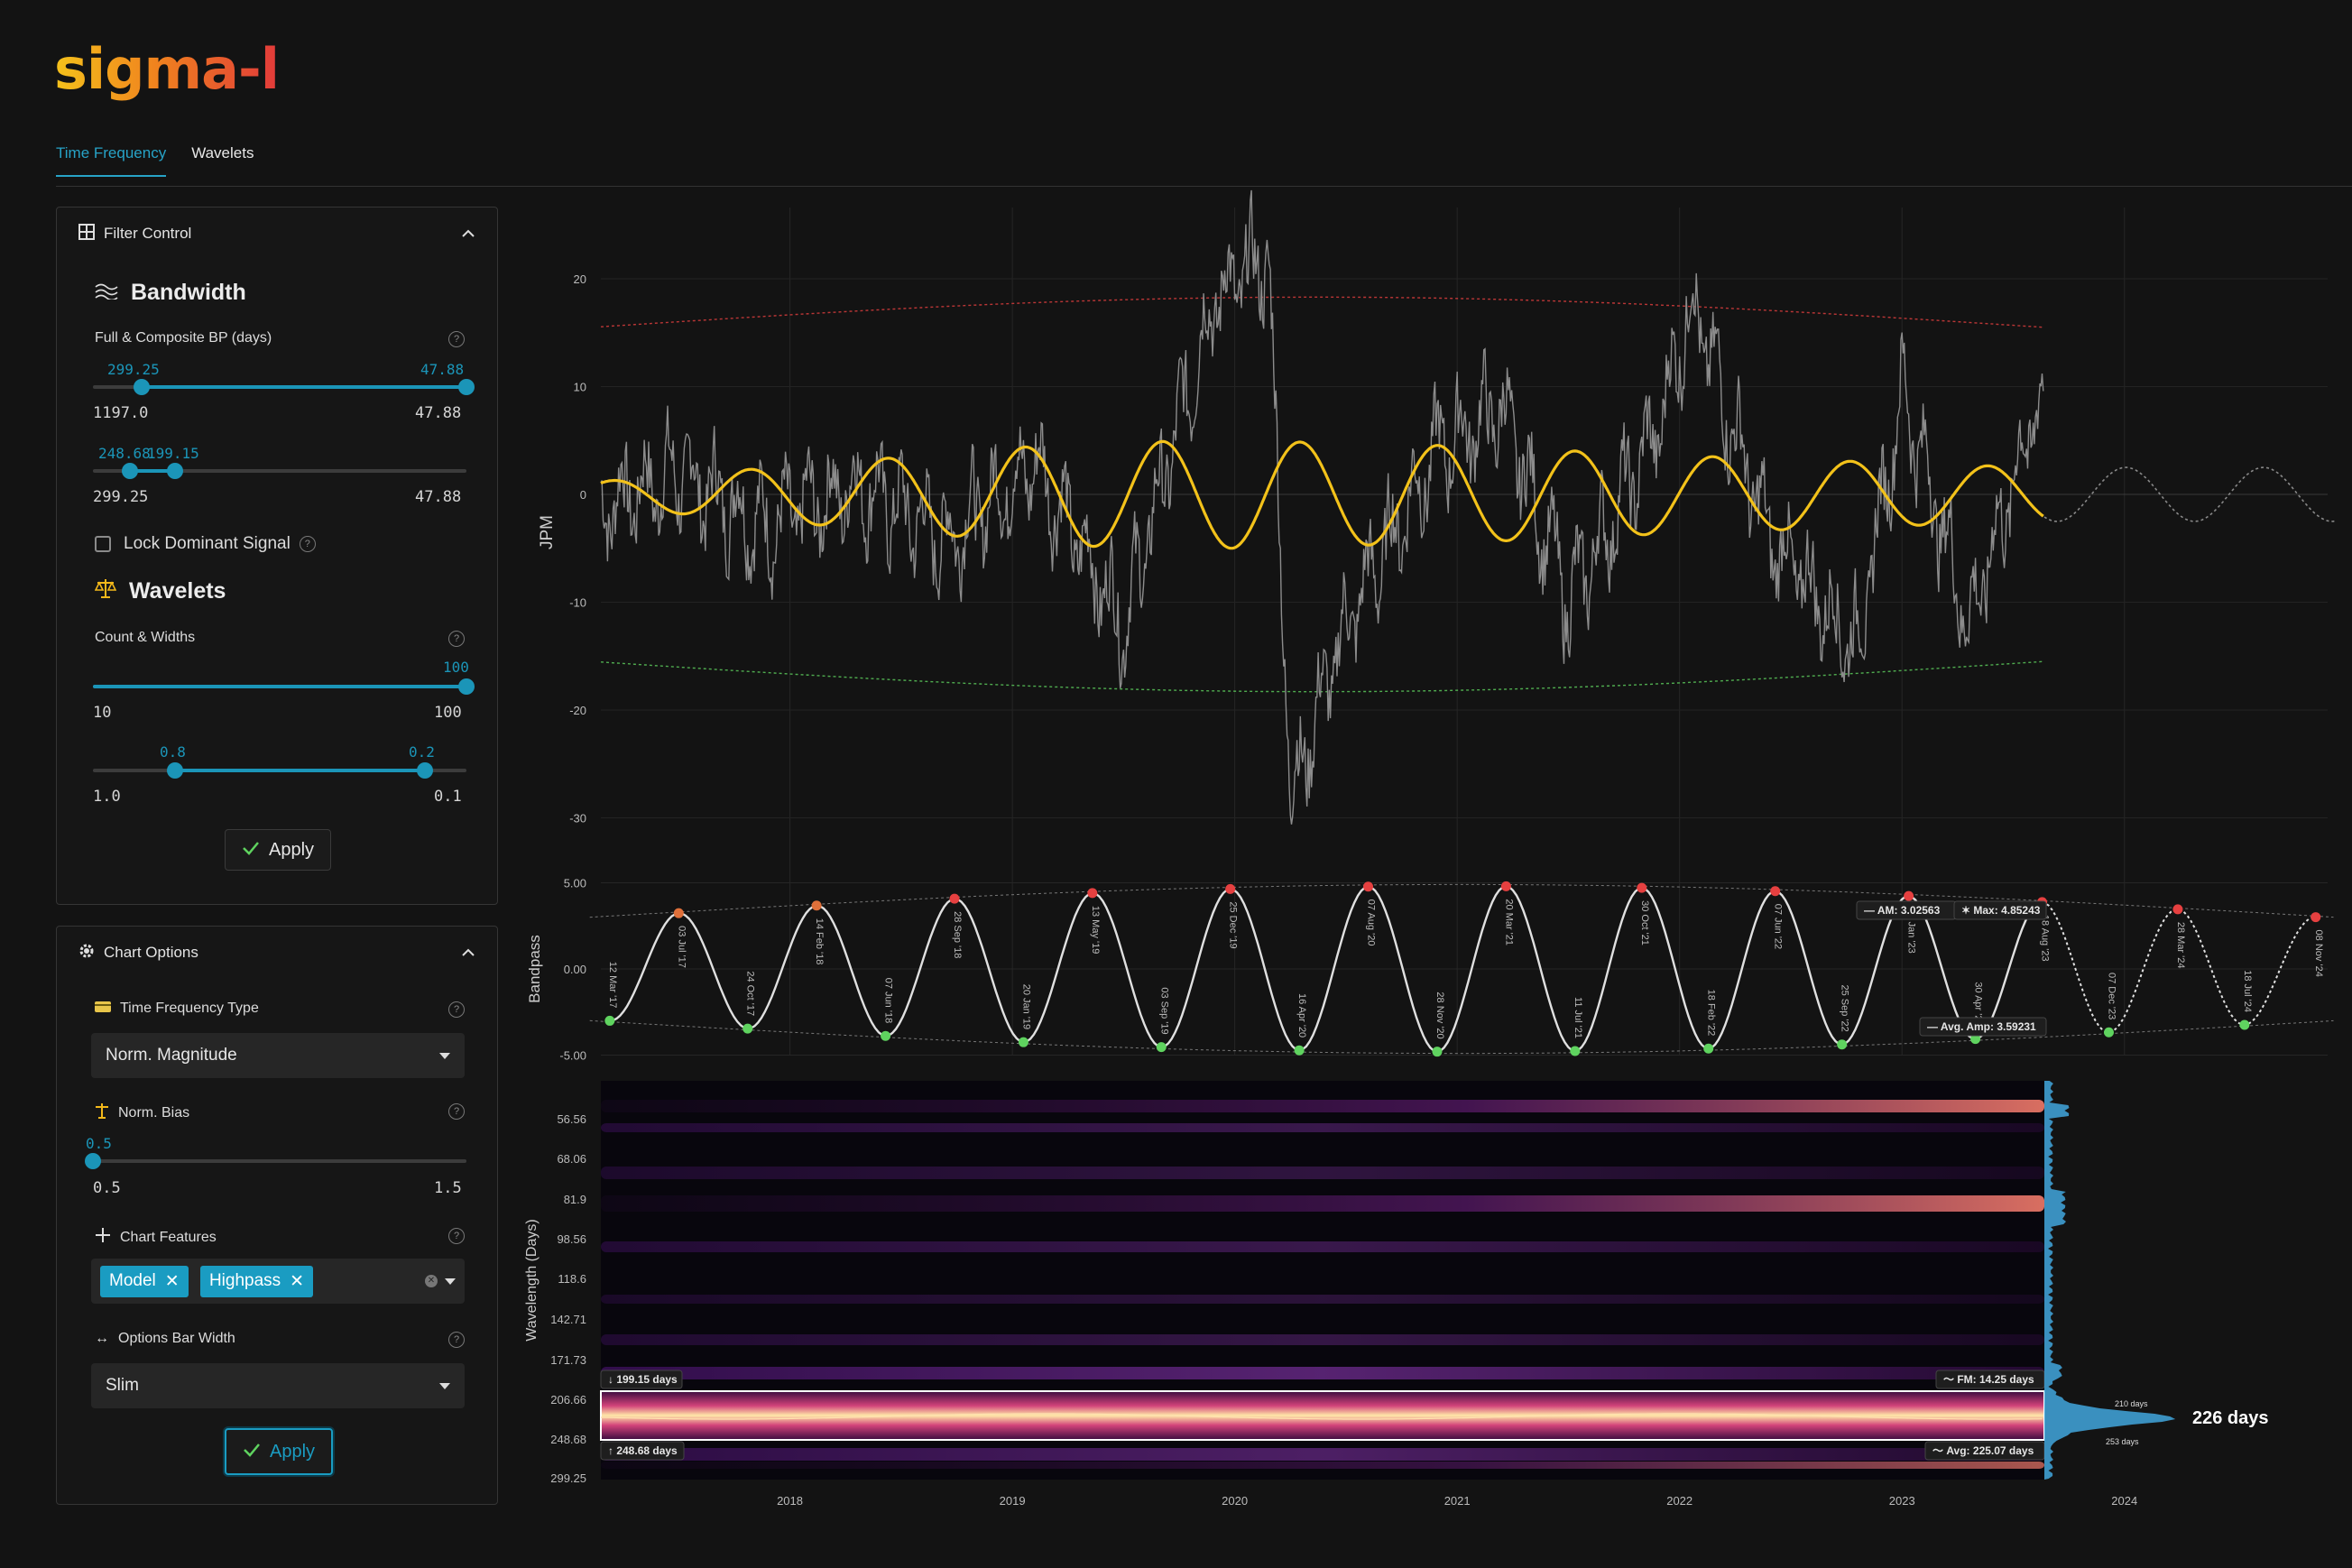  I want to click on width-min: 1.0, so click(107, 797).